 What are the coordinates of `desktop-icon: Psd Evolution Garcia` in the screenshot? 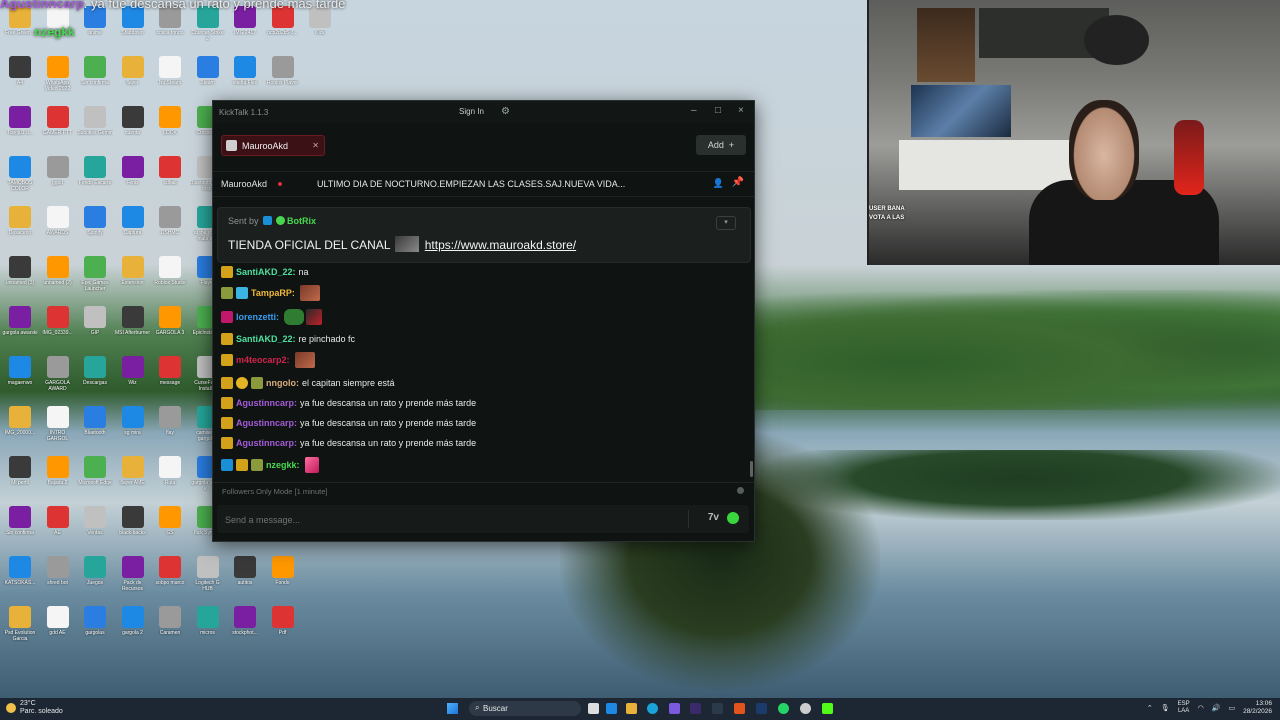 It's located at (20, 630).